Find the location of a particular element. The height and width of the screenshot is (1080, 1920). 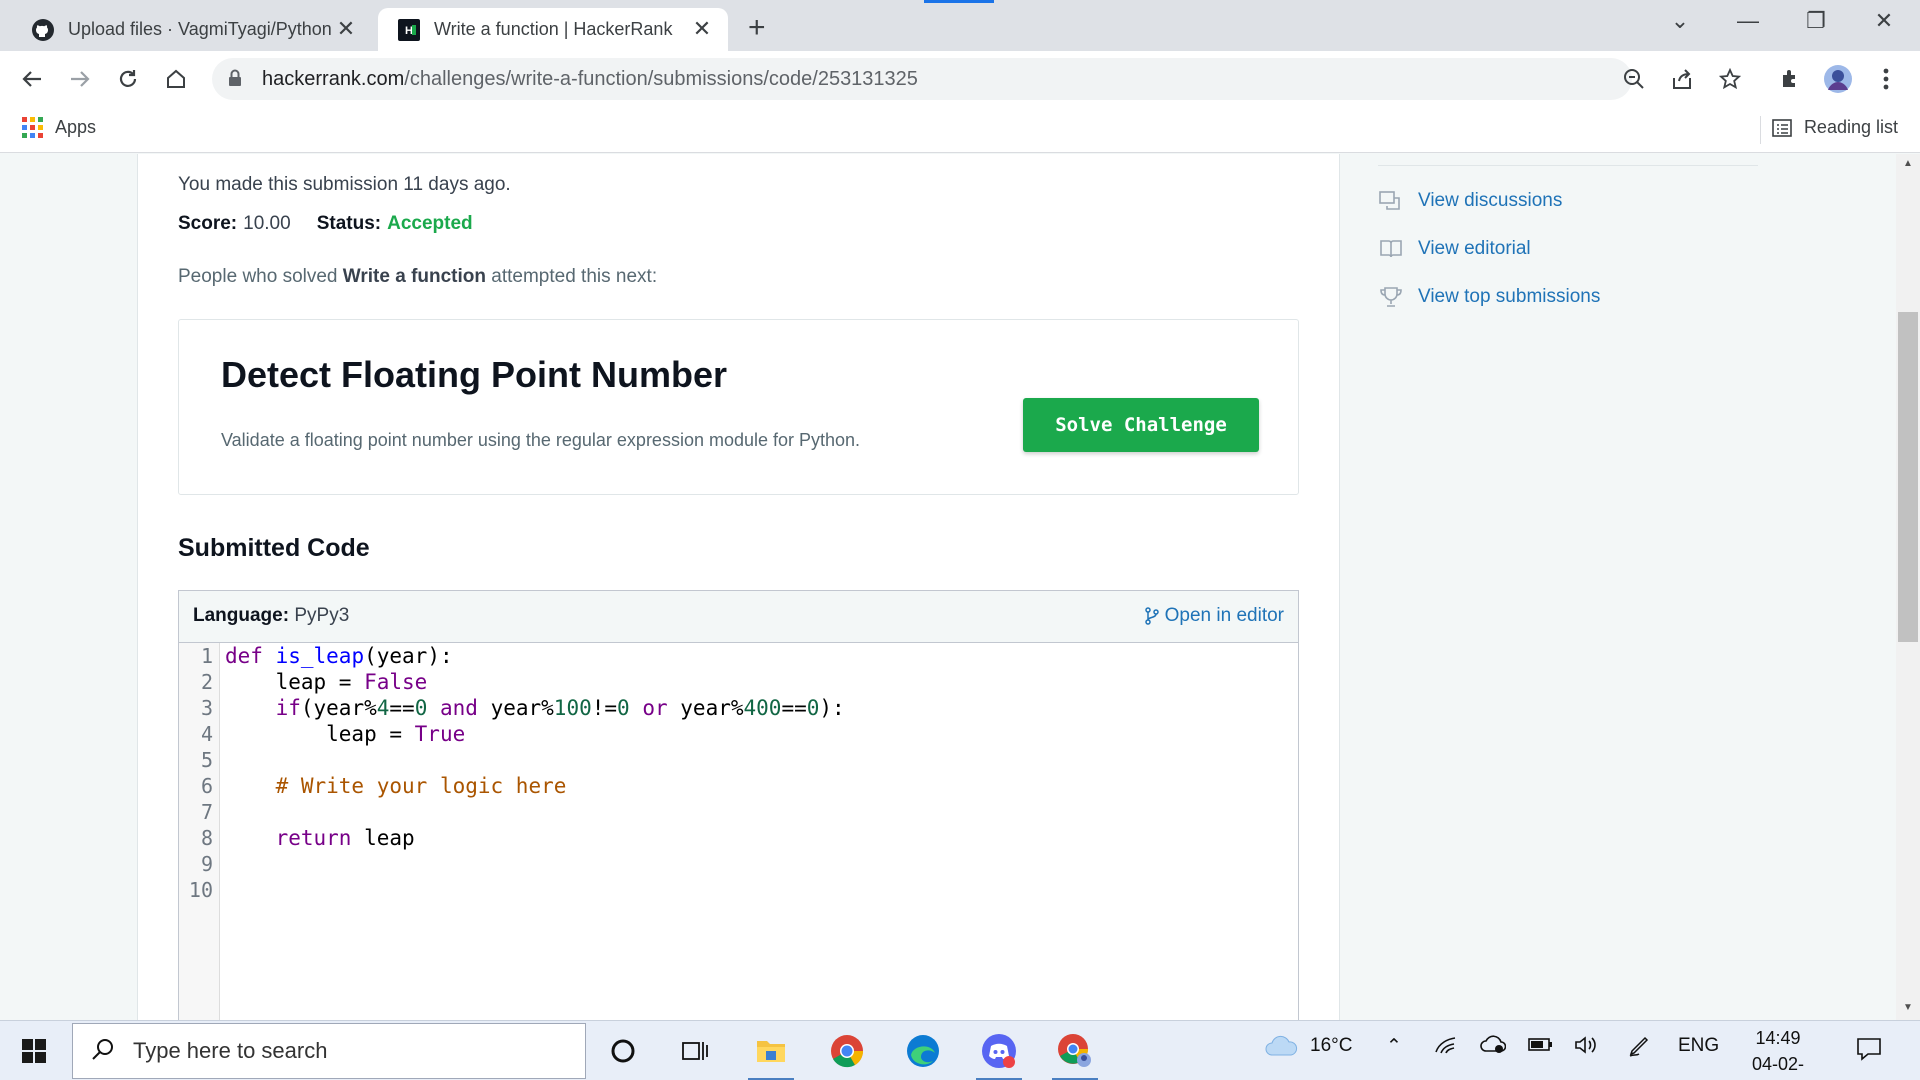

battery-icon is located at coordinates (1540, 1047).